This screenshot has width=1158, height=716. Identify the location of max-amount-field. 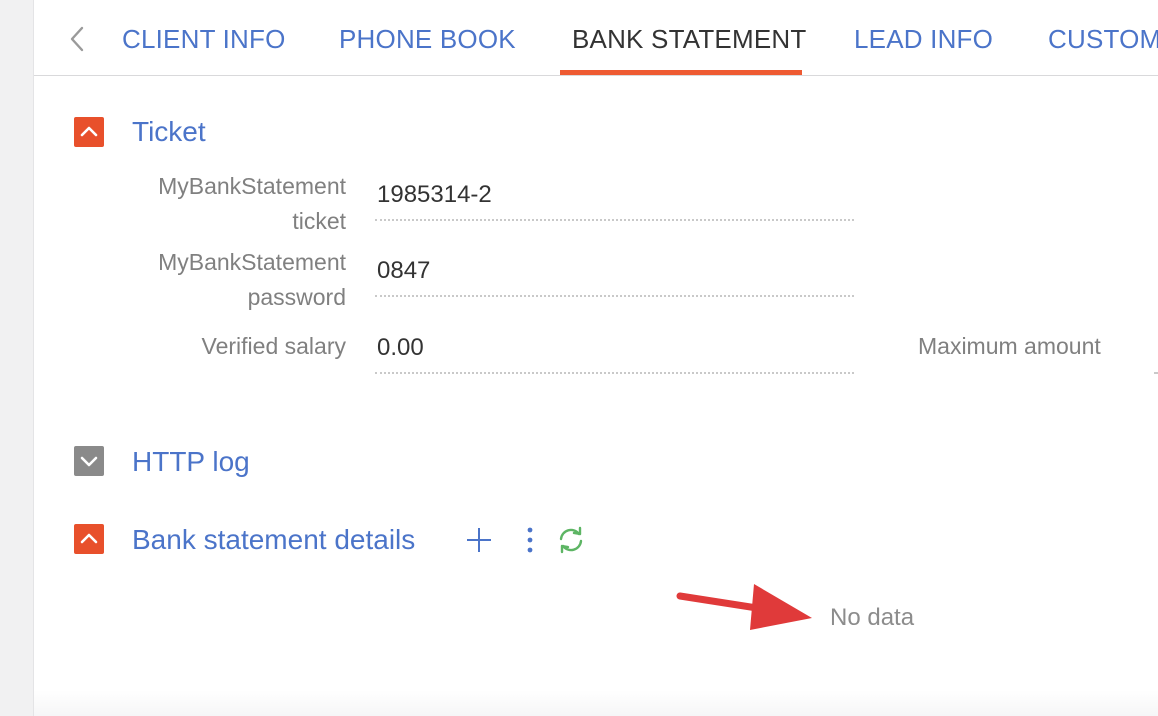
(1156, 352).